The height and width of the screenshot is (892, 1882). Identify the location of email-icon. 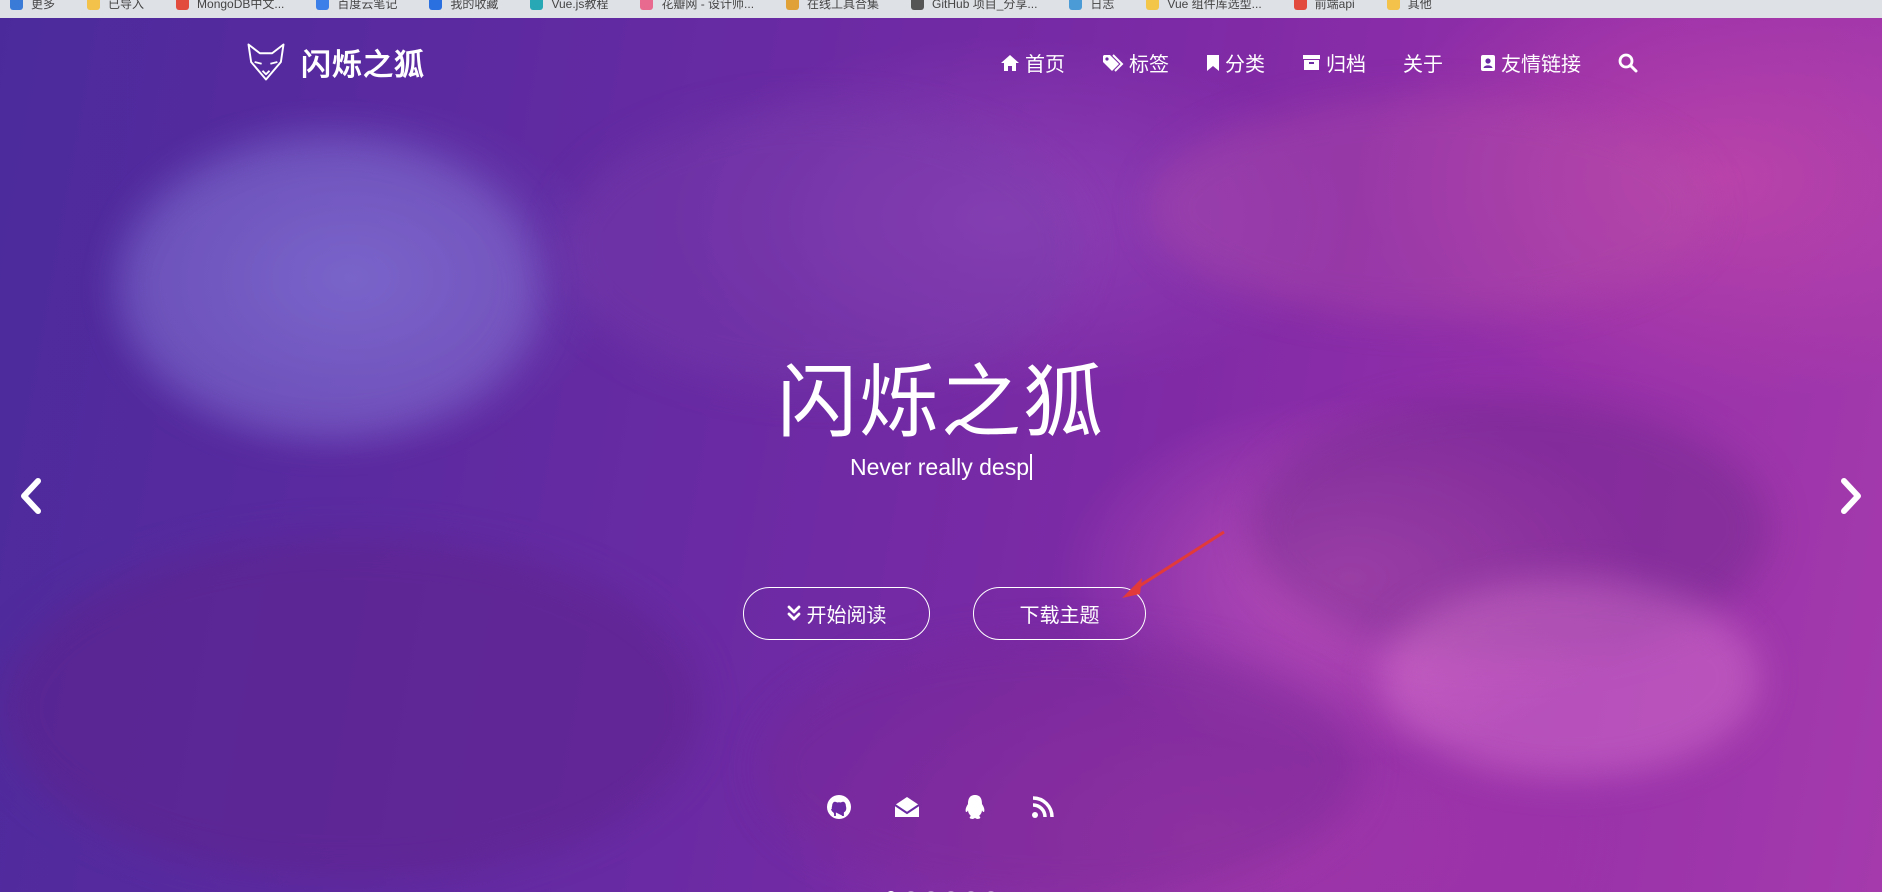
(907, 807).